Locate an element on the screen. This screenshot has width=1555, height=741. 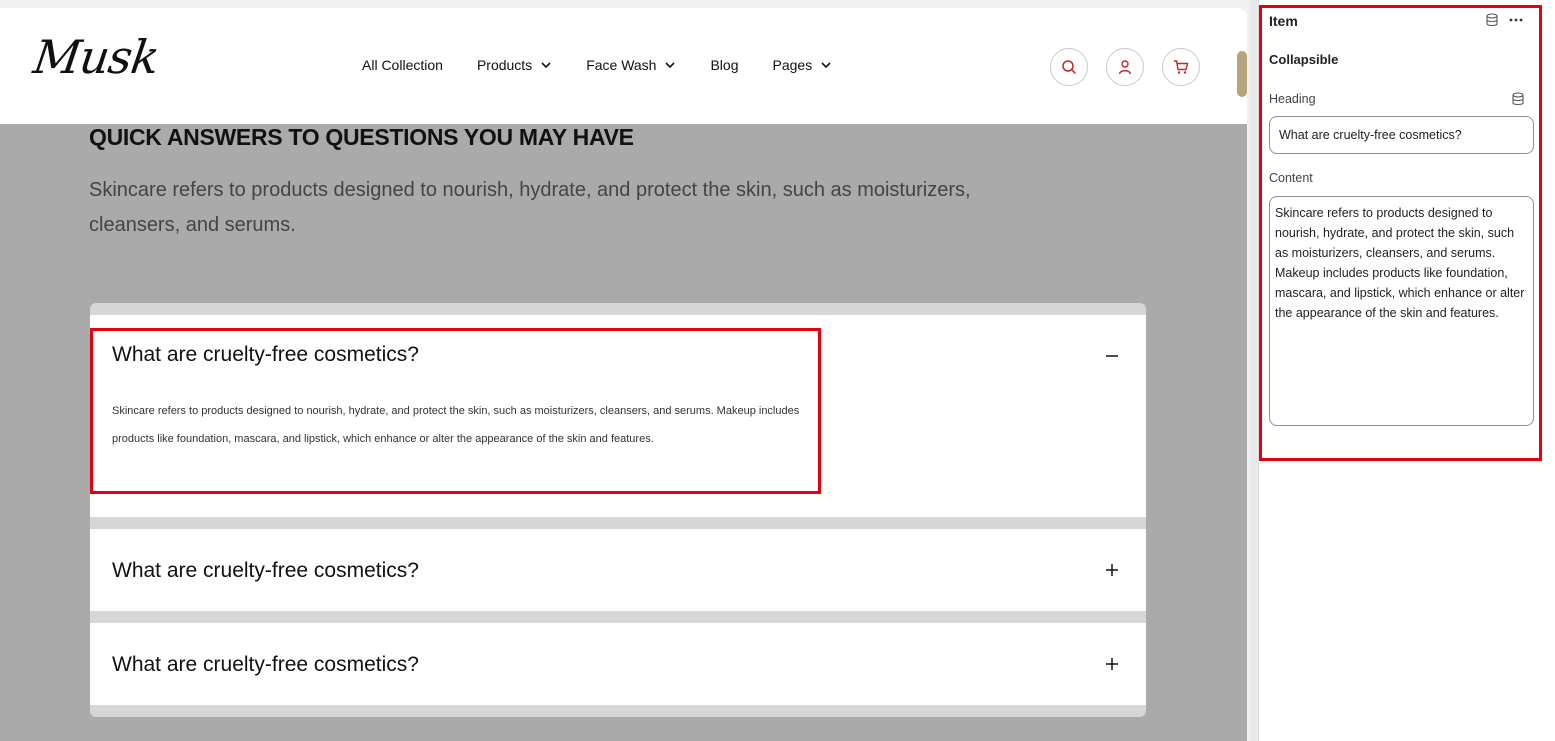
dynamic-source-icon is located at coordinates (1518, 99).